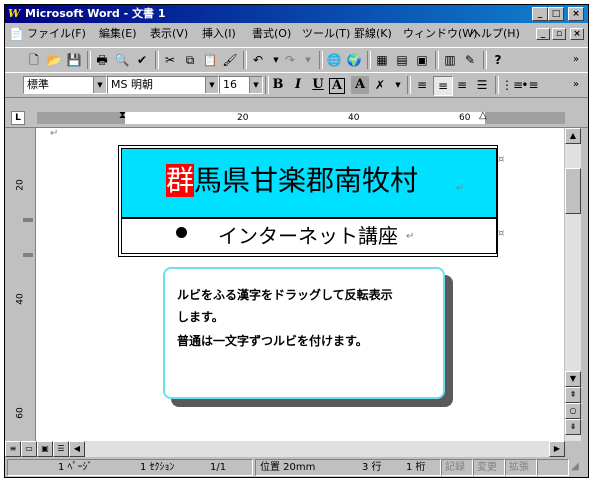  I want to click on status-rec: 記録, so click(457, 467).